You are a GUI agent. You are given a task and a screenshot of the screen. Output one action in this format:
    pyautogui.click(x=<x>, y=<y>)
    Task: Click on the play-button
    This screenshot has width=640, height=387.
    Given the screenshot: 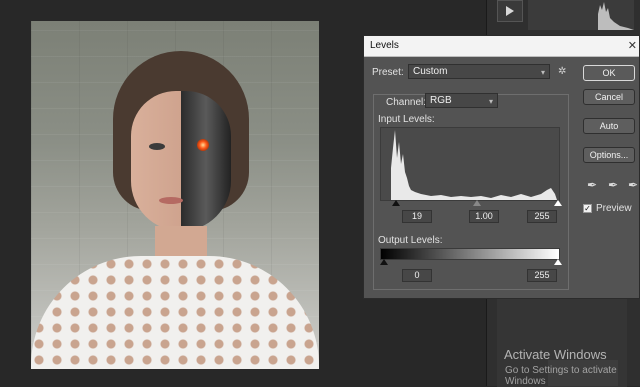 What is the action you would take?
    pyautogui.click(x=510, y=11)
    